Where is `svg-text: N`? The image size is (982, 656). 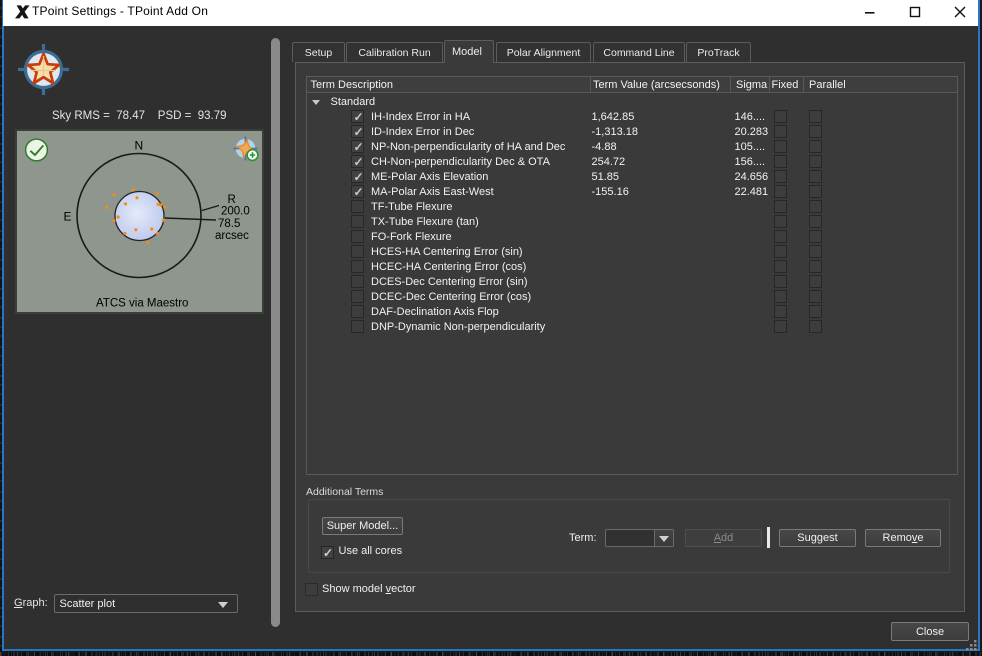
svg-text: N is located at coordinates (139, 146).